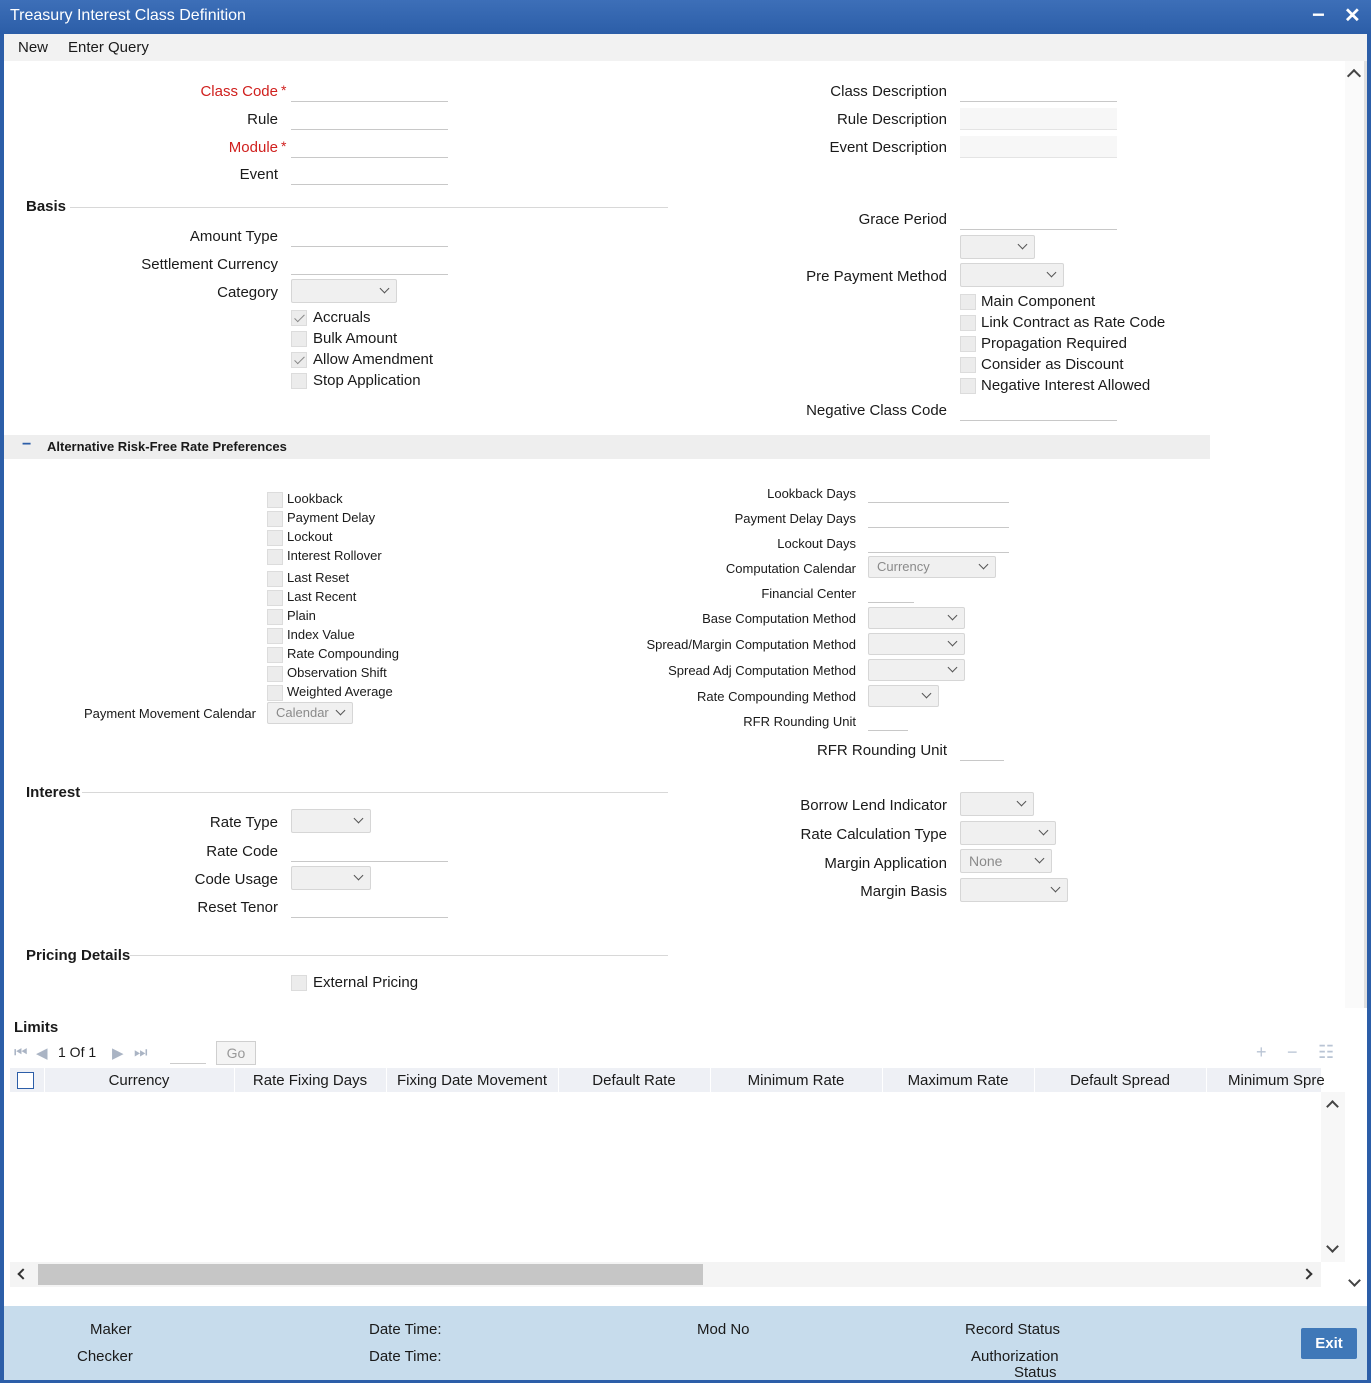  What do you see at coordinates (1008, 833) in the screenshot?
I see `rate-calculation-type-select` at bounding box center [1008, 833].